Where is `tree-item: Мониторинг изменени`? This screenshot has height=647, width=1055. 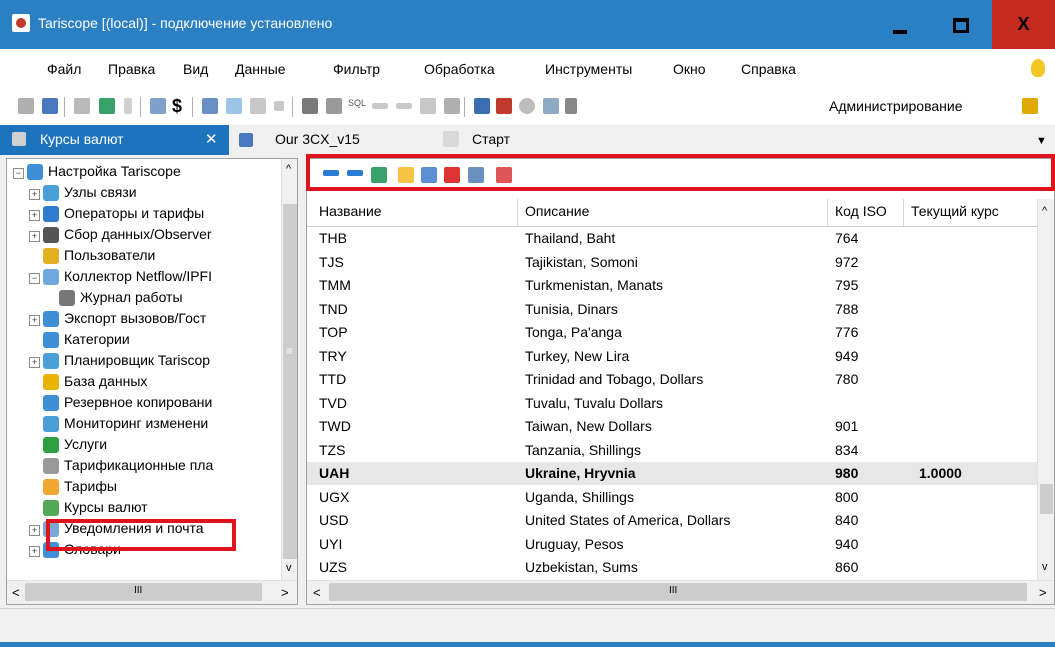
tree-item: Мониторинг изменени is located at coordinates (125, 425).